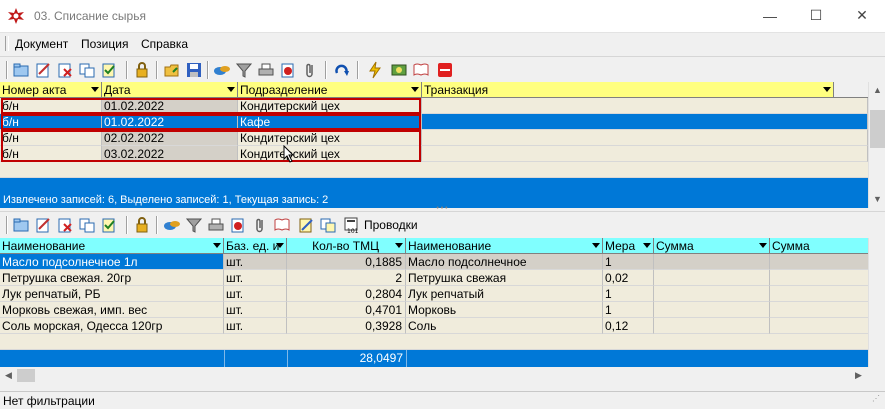 This screenshot has height=409, width=885. Describe the element at coordinates (342, 70) in the screenshot. I see `reload-icon` at that location.